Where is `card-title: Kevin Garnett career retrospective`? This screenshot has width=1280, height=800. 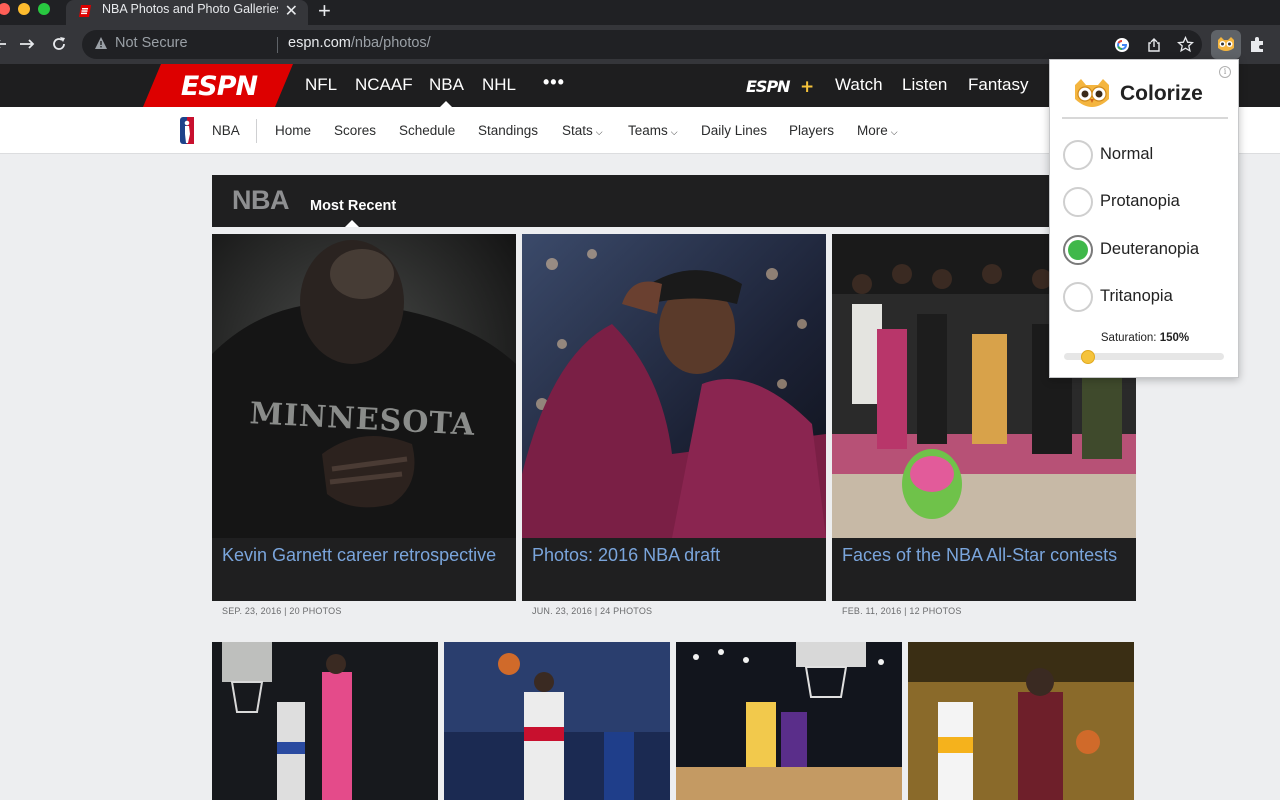 card-title: Kevin Garnett career retrospective is located at coordinates (364, 555).